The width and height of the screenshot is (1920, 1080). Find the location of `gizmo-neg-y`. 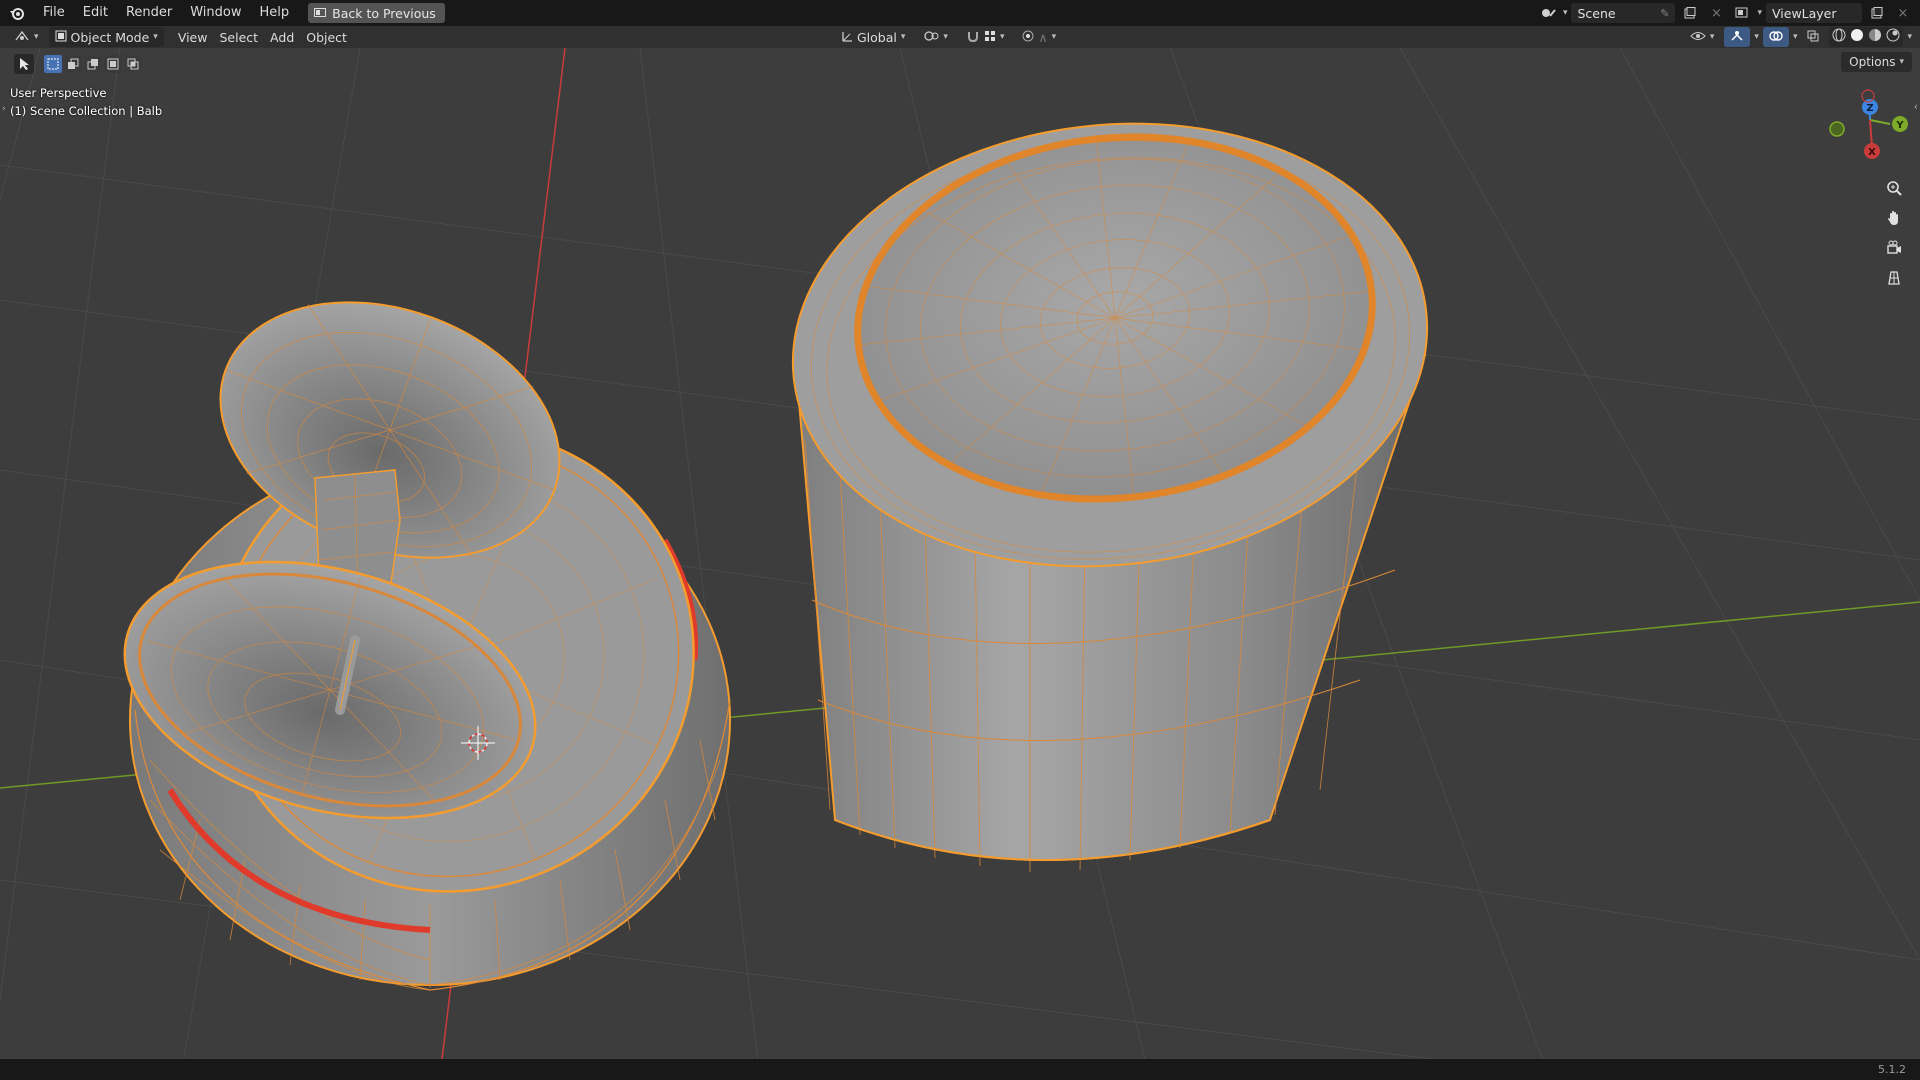

gizmo-neg-y is located at coordinates (1837, 129).